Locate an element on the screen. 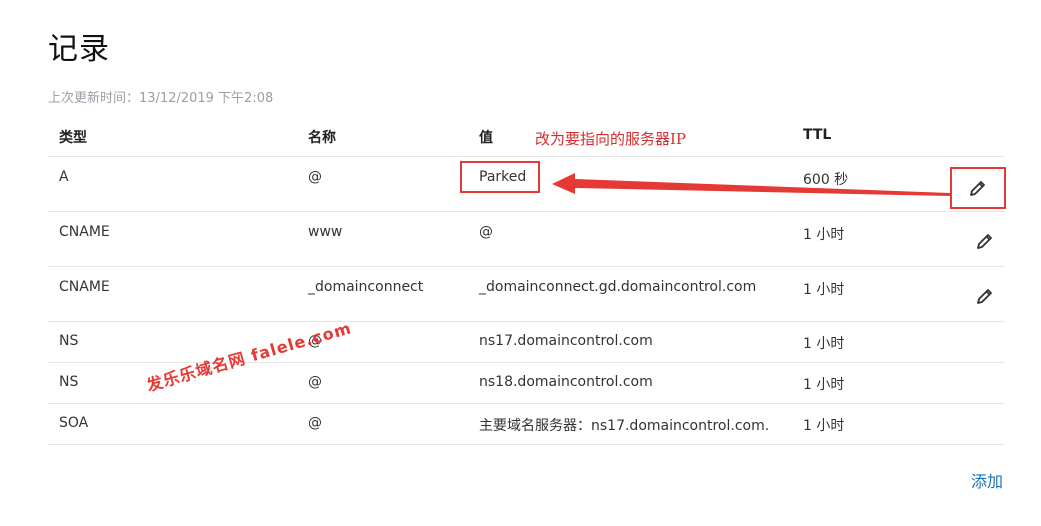 This screenshot has height=526, width=1041. record-name: www is located at coordinates (325, 232).